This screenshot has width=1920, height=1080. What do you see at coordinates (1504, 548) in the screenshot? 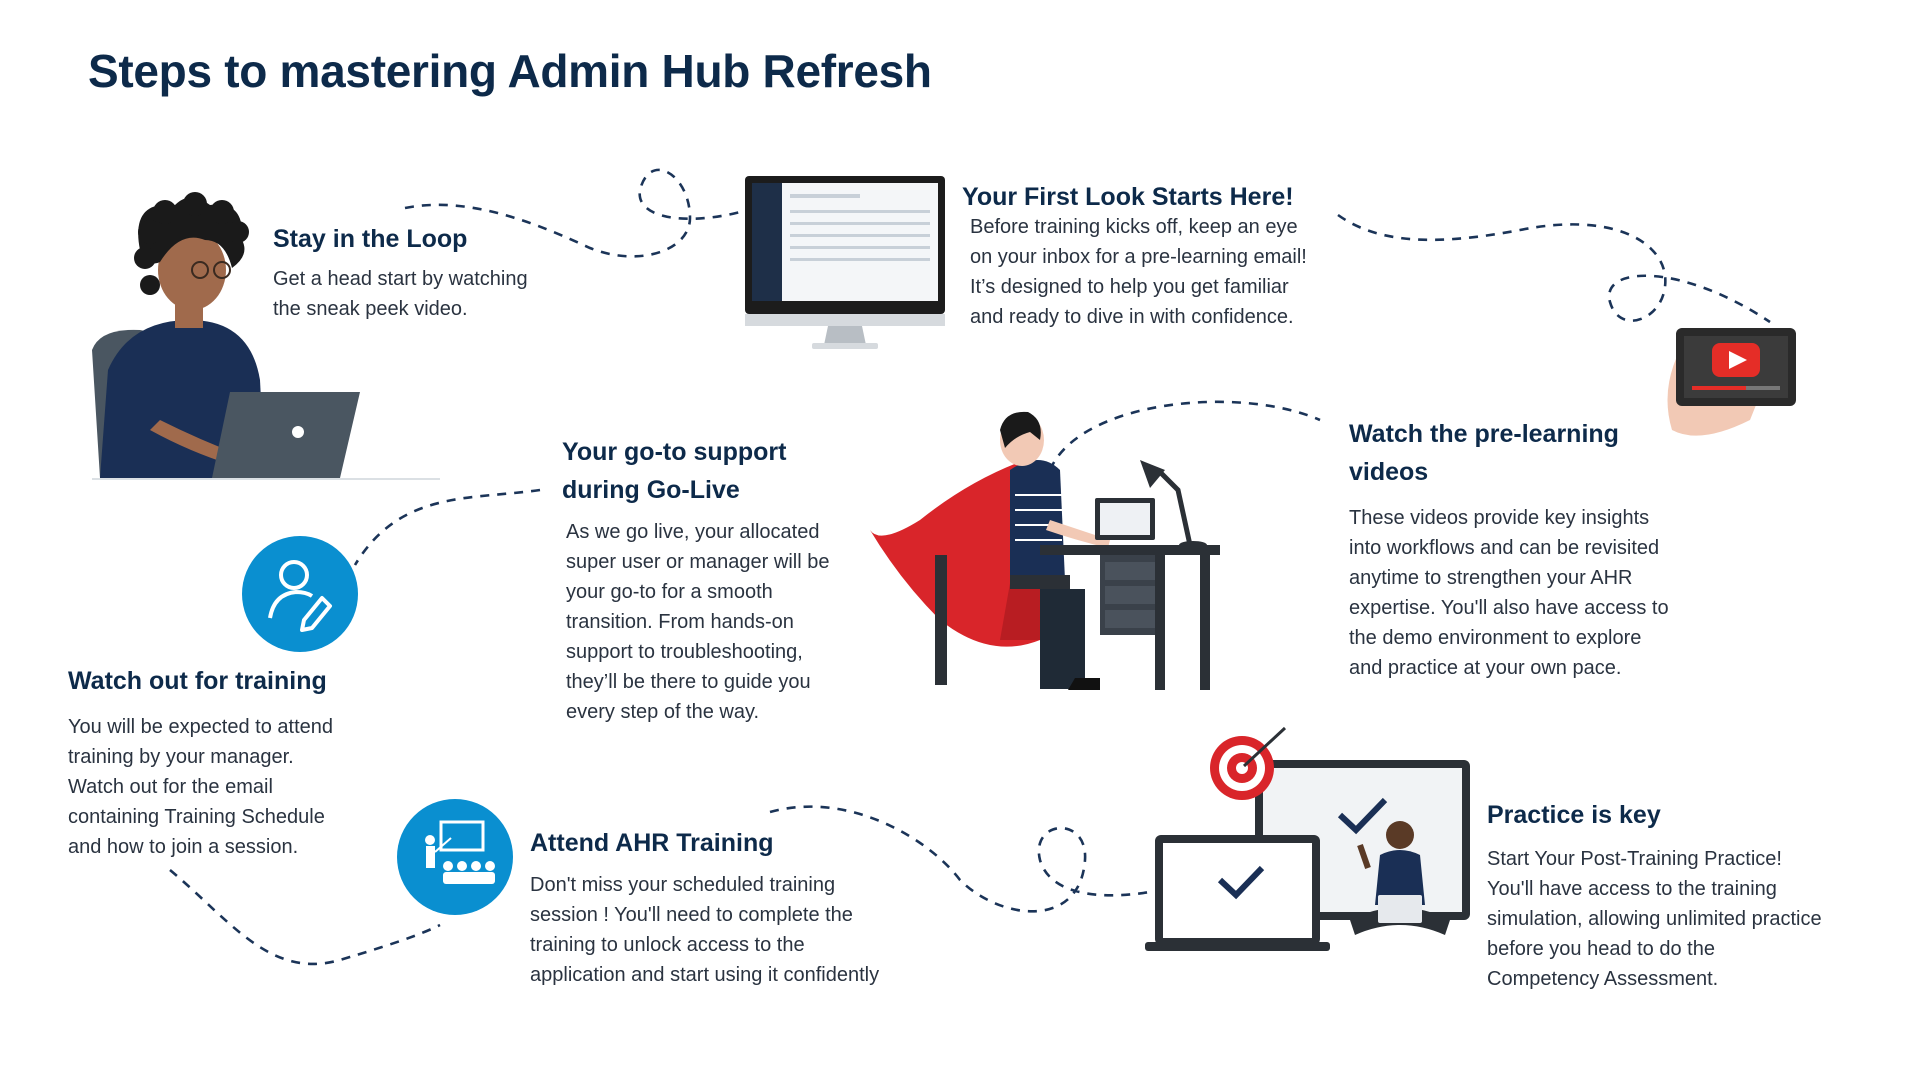
I see `step-body-line: into workflows and can be revisited` at bounding box center [1504, 548].